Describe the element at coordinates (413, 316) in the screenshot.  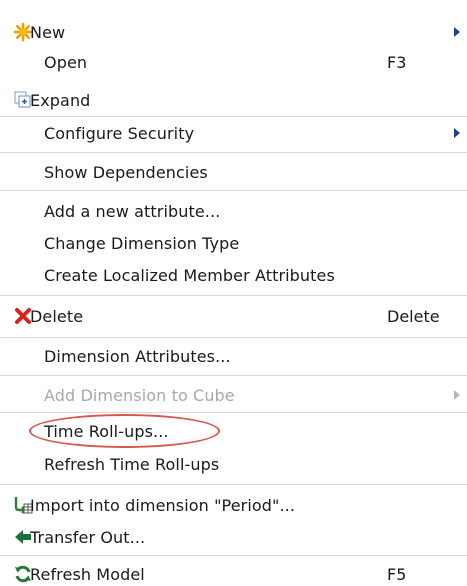
I see `shortcut-label: Delete` at that location.